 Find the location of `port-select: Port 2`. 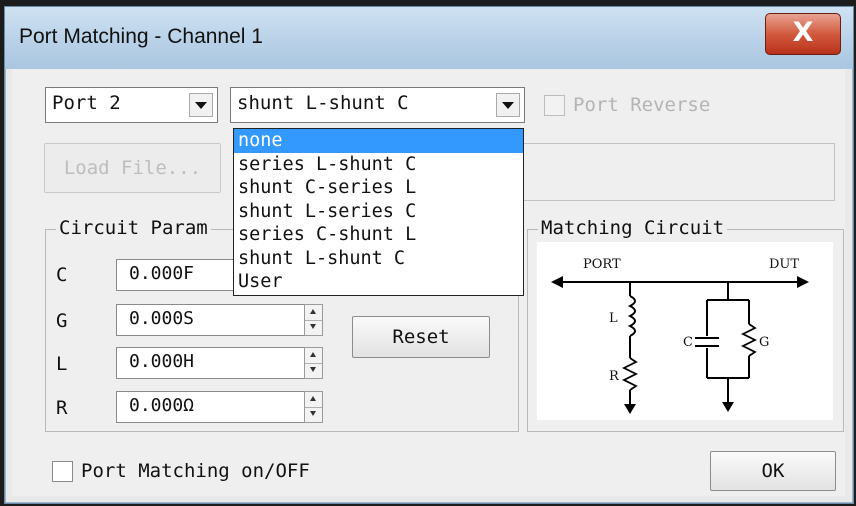

port-select: Port 2 is located at coordinates (131, 105).